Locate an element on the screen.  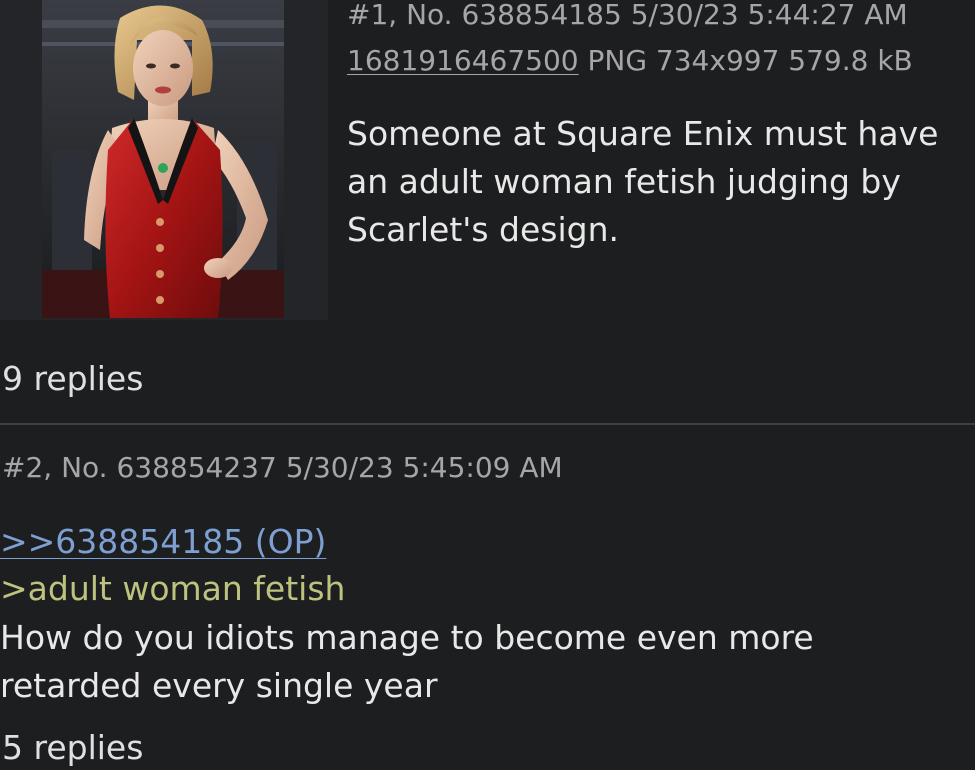
post-divider is located at coordinates (487, 424).